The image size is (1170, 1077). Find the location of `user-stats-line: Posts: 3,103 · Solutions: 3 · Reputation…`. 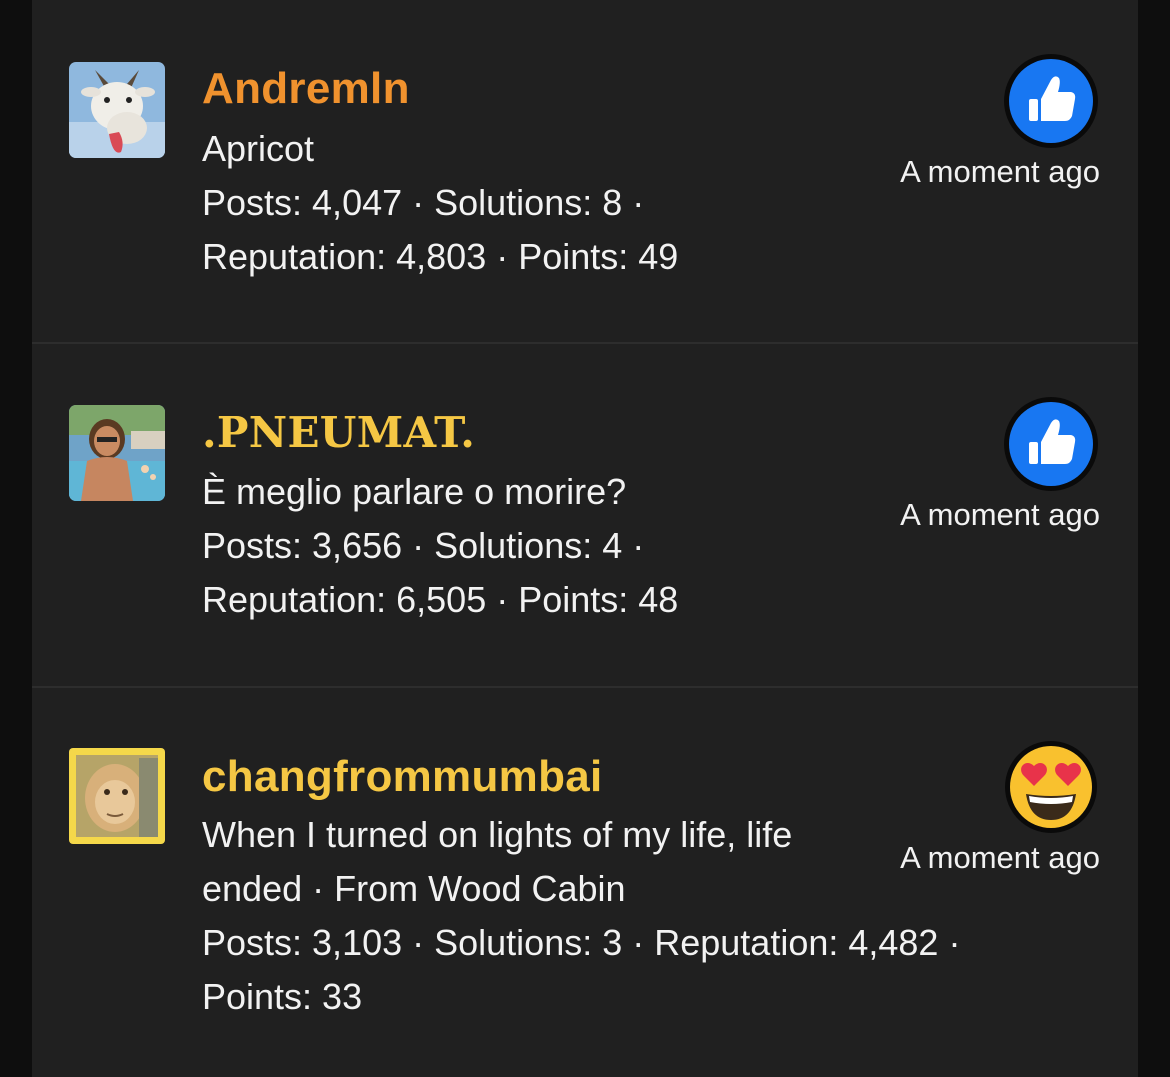

user-stats-line: Posts: 3,103 · Solutions: 3 · Reputation… is located at coordinates (581, 942).